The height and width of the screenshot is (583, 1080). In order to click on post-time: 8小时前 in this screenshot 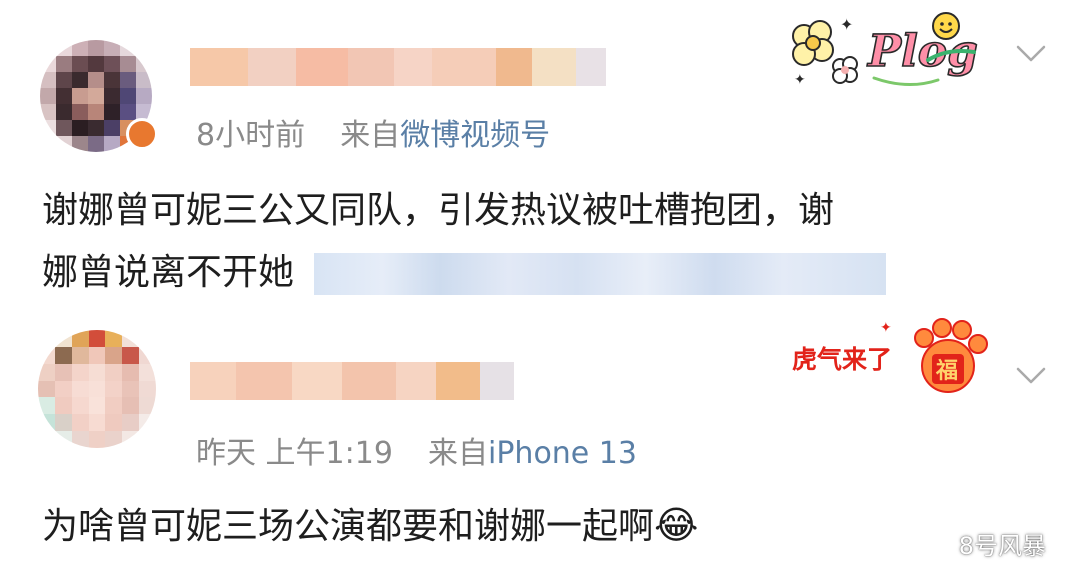, I will do `click(251, 135)`.